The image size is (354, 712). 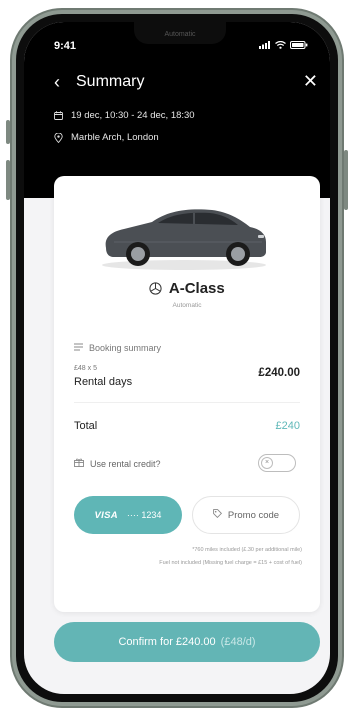 I want to click on calendar-icon, so click(x=58, y=115).